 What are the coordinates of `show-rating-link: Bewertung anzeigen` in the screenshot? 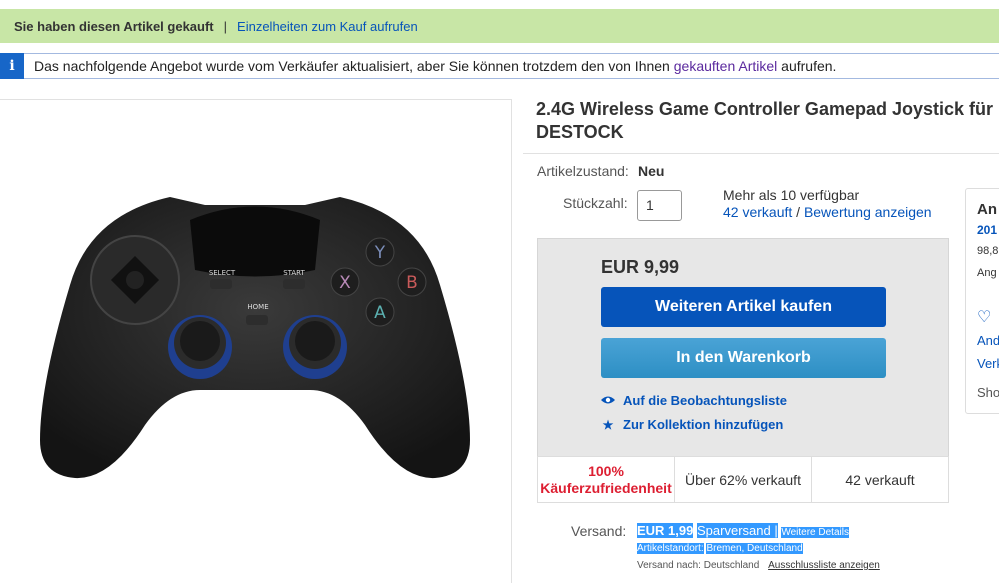 It's located at (868, 212).